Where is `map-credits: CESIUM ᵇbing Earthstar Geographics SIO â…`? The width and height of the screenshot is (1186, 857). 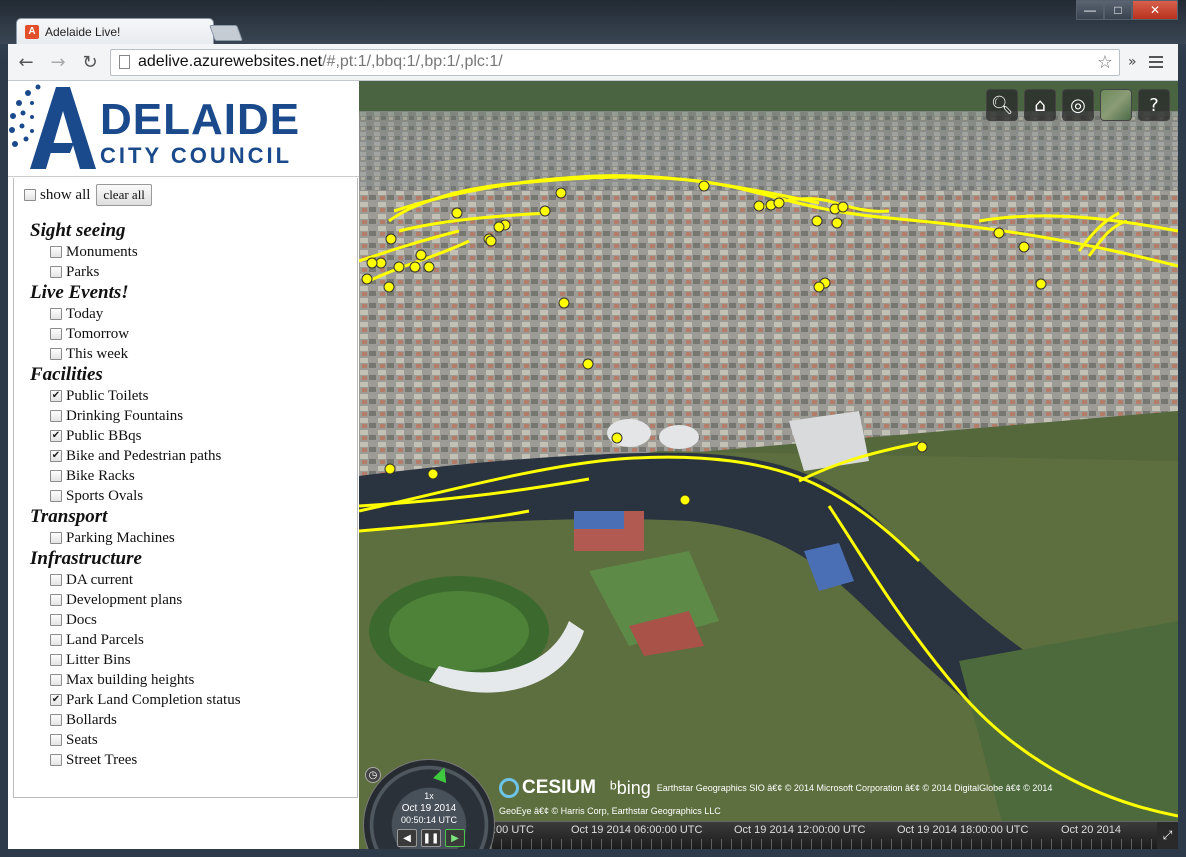
map-credits: CESIUM ᵇbing Earthstar Geographics SIO â… is located at coordinates (775, 788).